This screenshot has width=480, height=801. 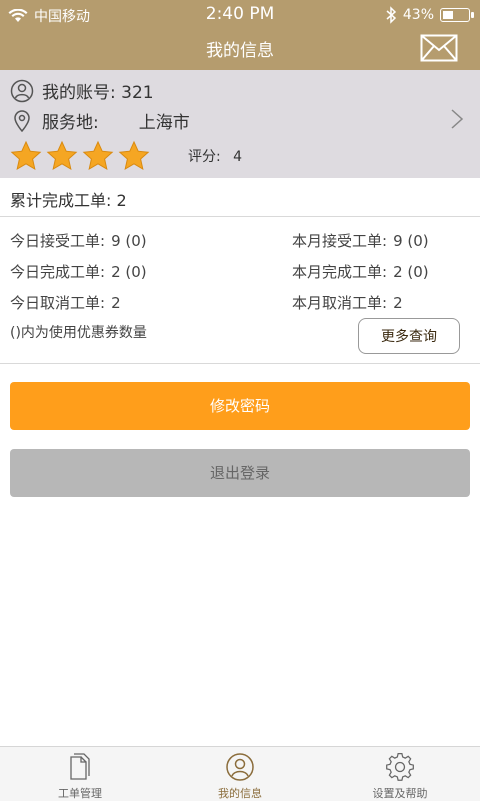 What do you see at coordinates (411, 241) in the screenshot?
I see `month-accept-value: 9 (0)` at bounding box center [411, 241].